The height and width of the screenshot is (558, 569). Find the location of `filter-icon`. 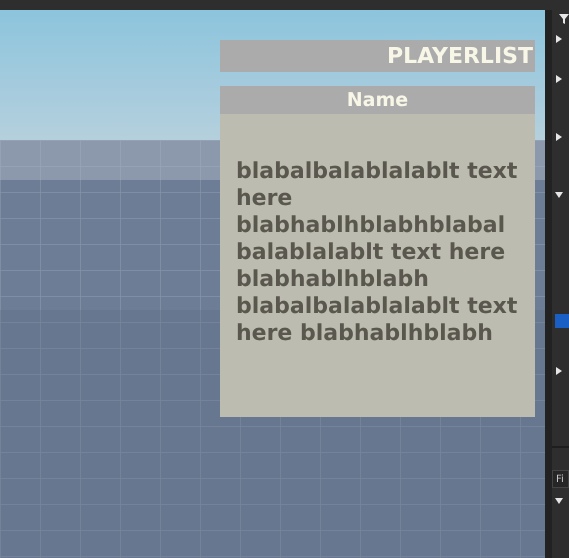

filter-icon is located at coordinates (564, 19).